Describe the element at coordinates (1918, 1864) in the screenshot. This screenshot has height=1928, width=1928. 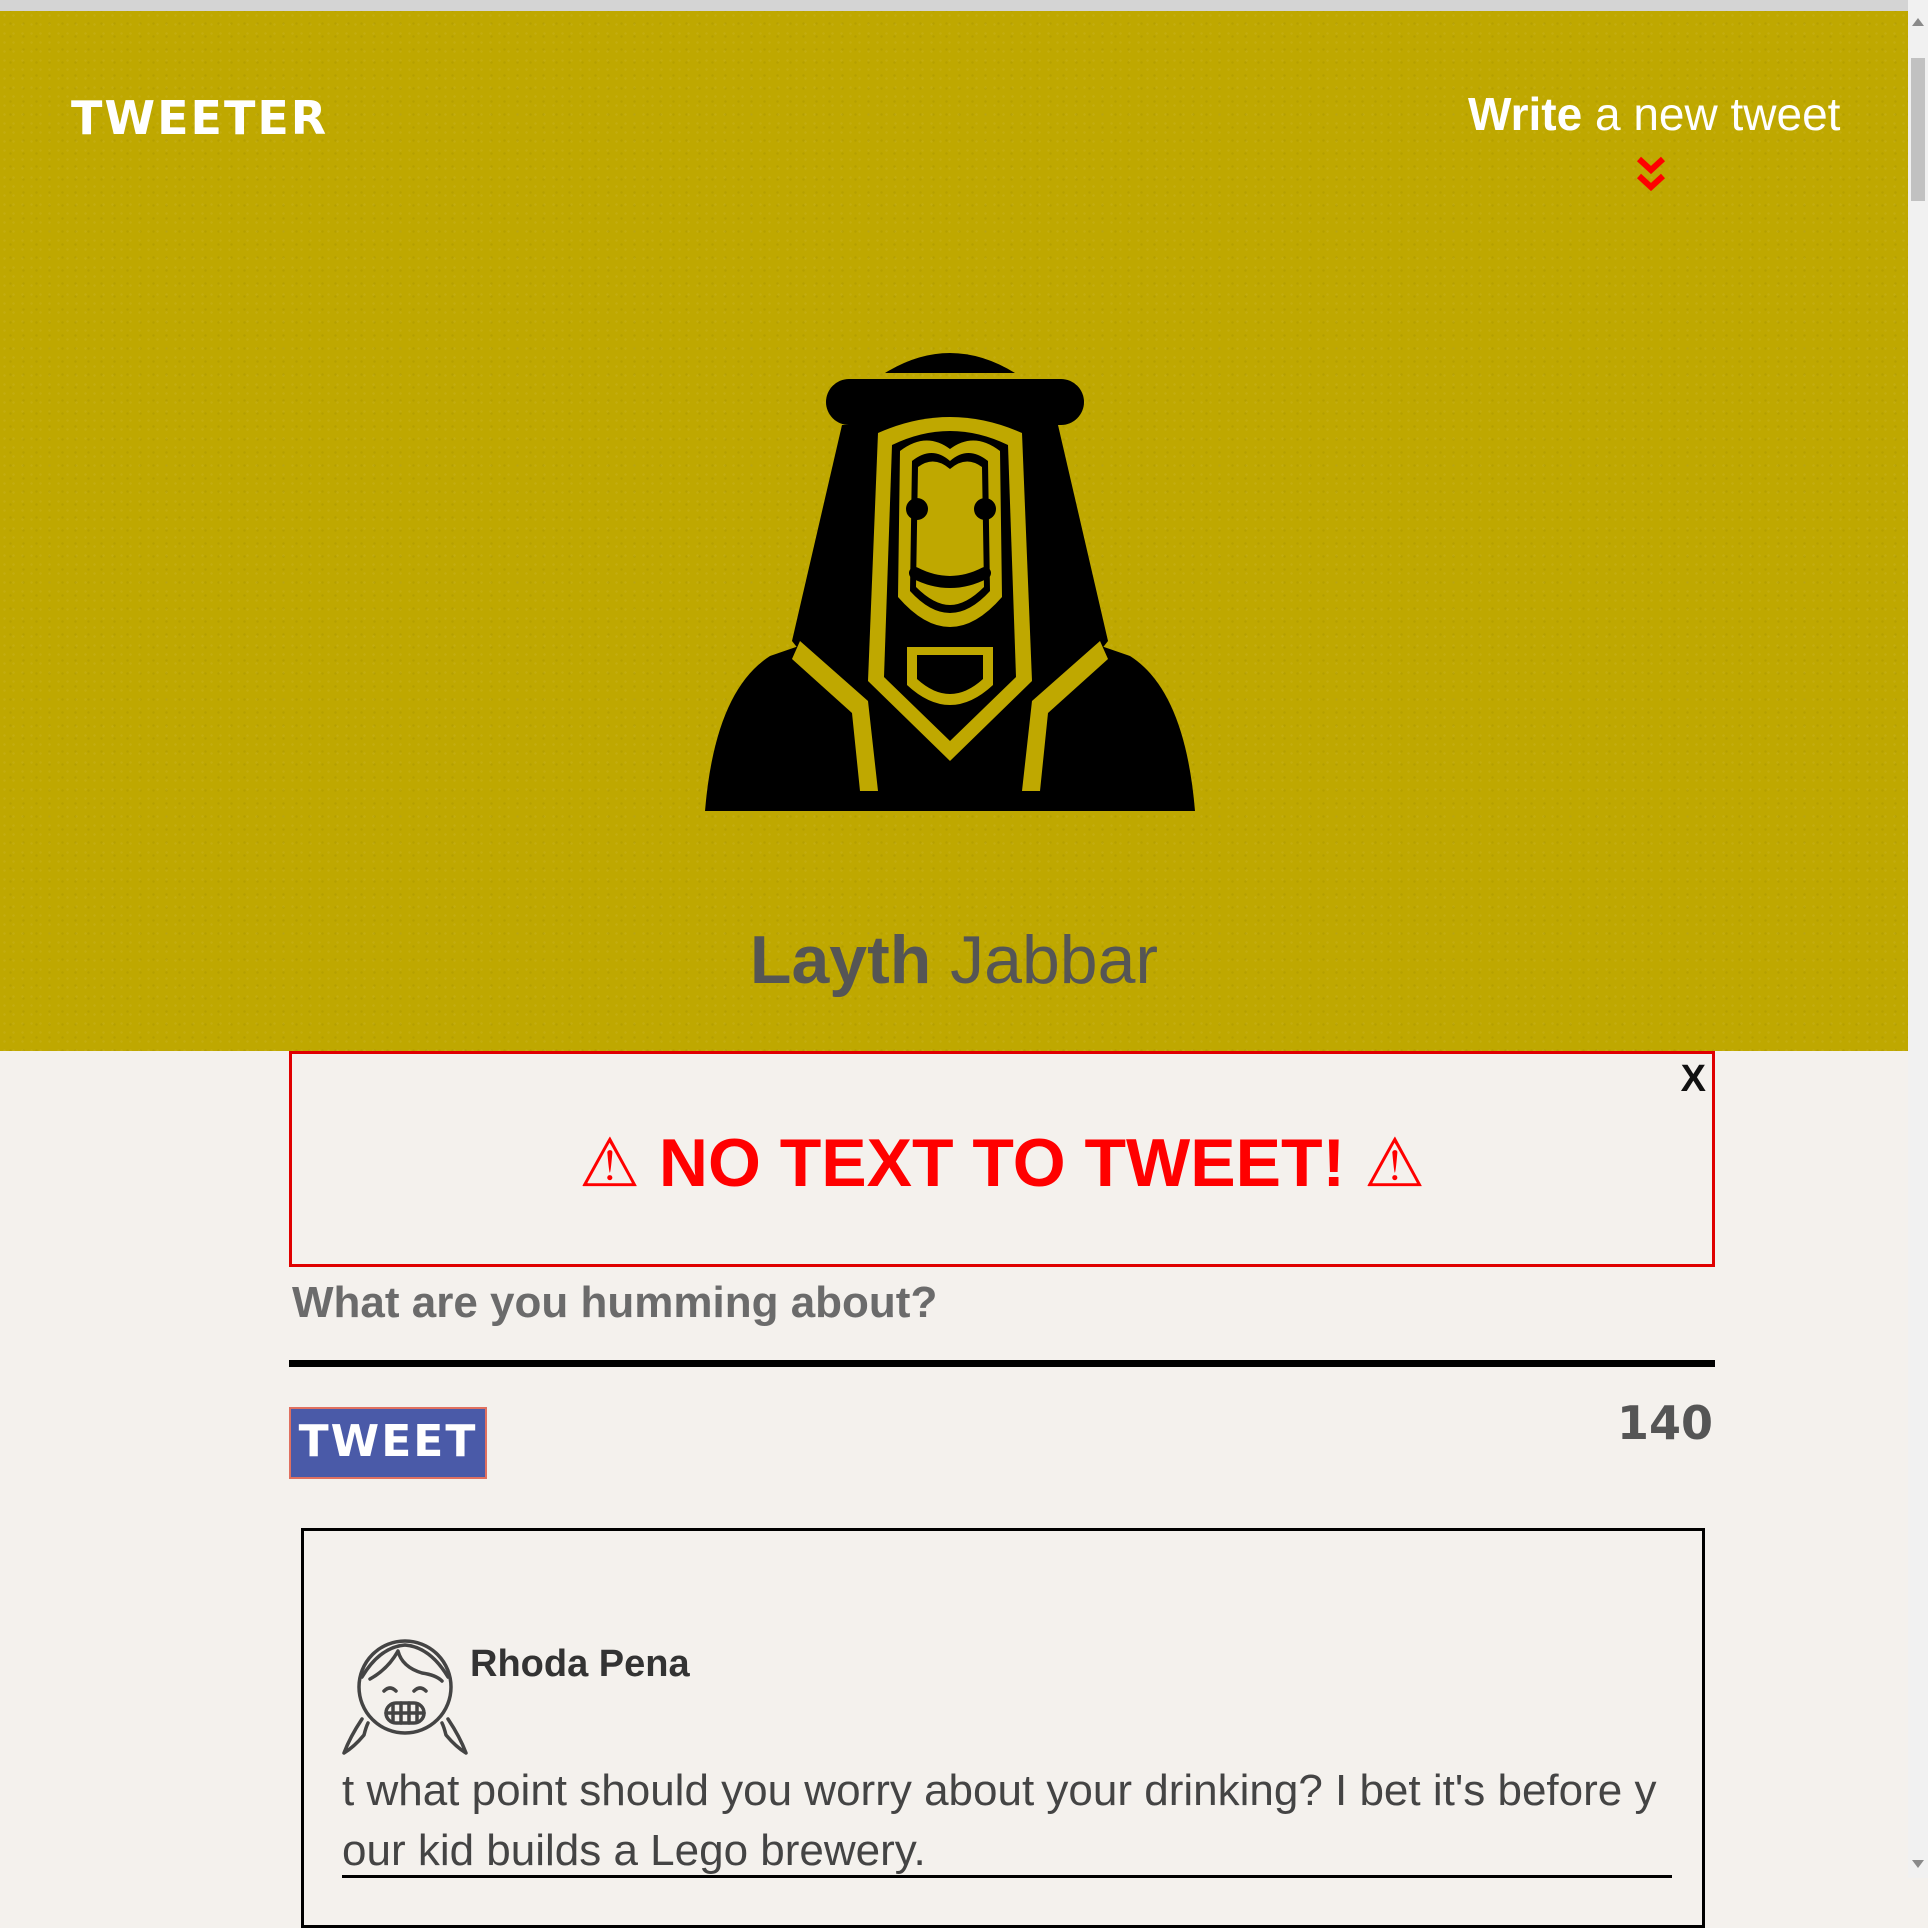
I see `scroll-down-arrow-icon` at that location.